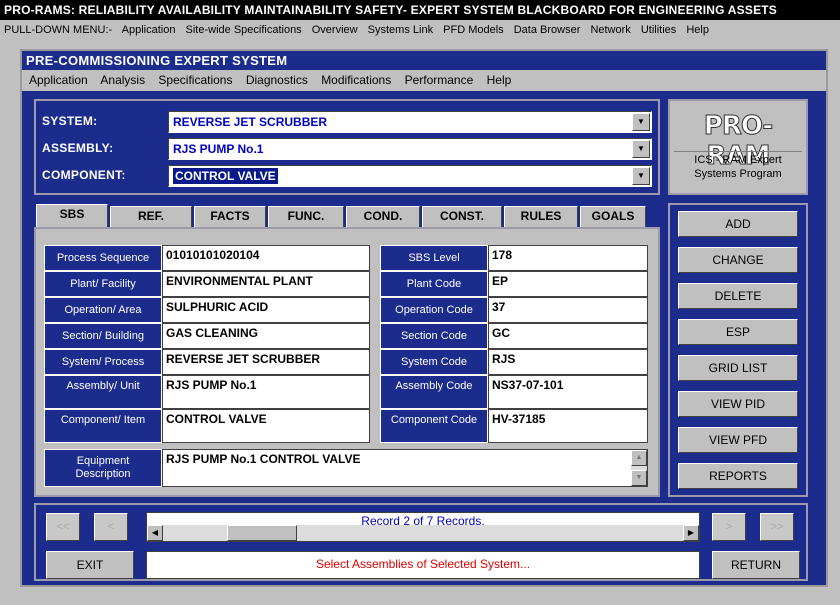  What do you see at coordinates (103, 362) in the screenshot?
I see `system-process-label: System/ Process` at bounding box center [103, 362].